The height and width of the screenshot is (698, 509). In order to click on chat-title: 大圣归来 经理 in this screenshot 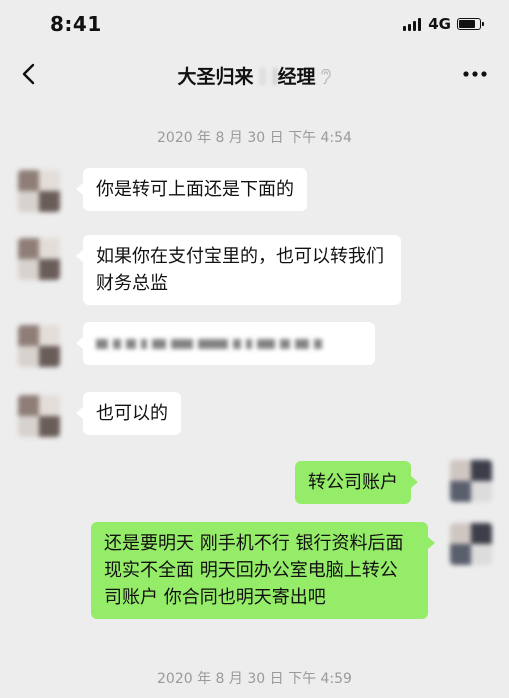, I will do `click(254, 76)`.